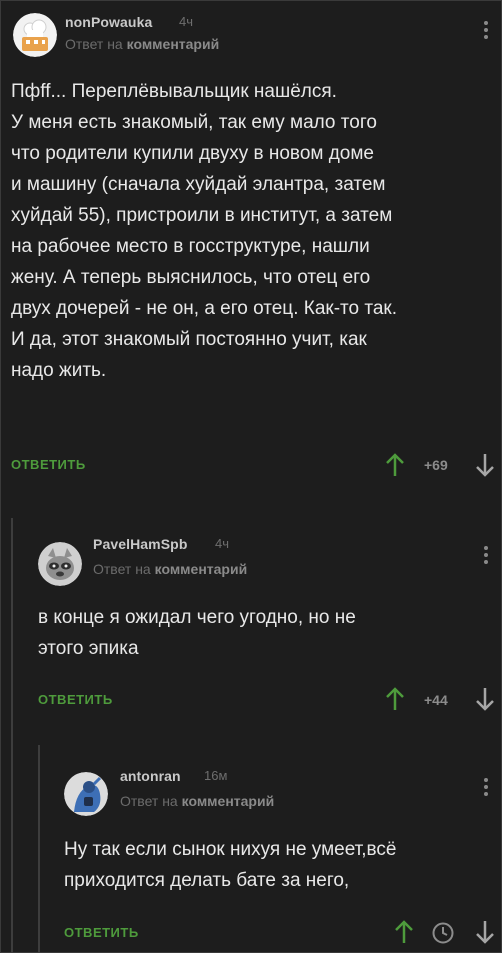 The height and width of the screenshot is (953, 502). I want to click on chef-avatar-icon, so click(35, 35).